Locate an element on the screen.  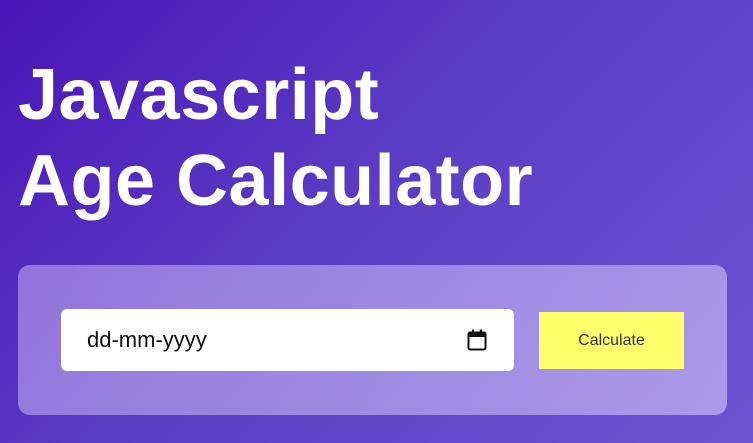
page-title-line-1: Javascript is located at coordinates (199, 95).